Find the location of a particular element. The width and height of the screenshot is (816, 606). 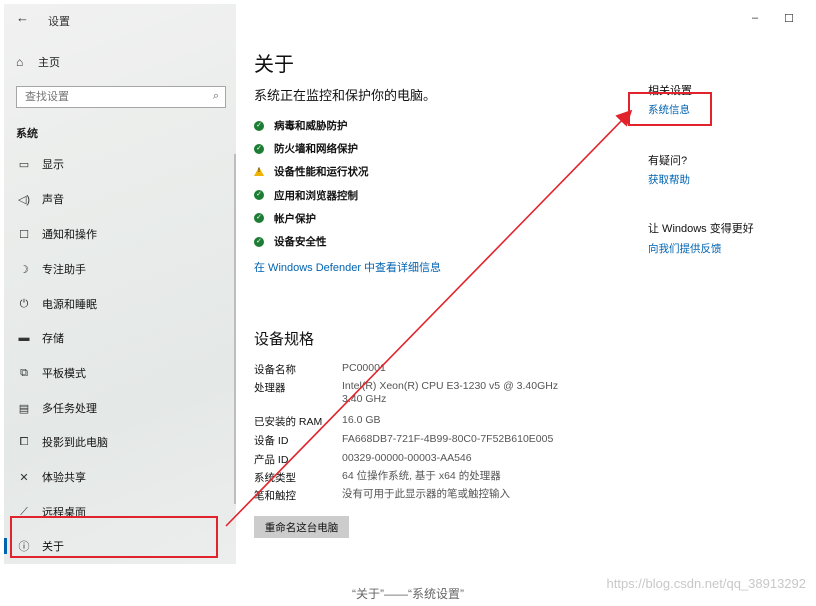

protection-label: 病毒和威胁防护 is located at coordinates (311, 126).